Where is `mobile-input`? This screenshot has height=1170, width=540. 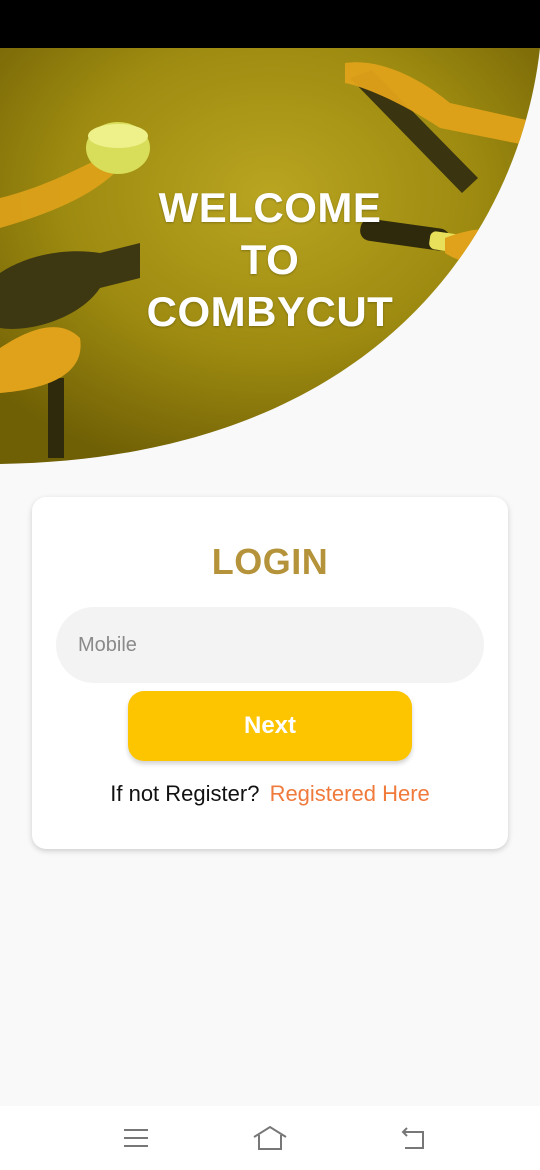
mobile-input is located at coordinates (270, 645).